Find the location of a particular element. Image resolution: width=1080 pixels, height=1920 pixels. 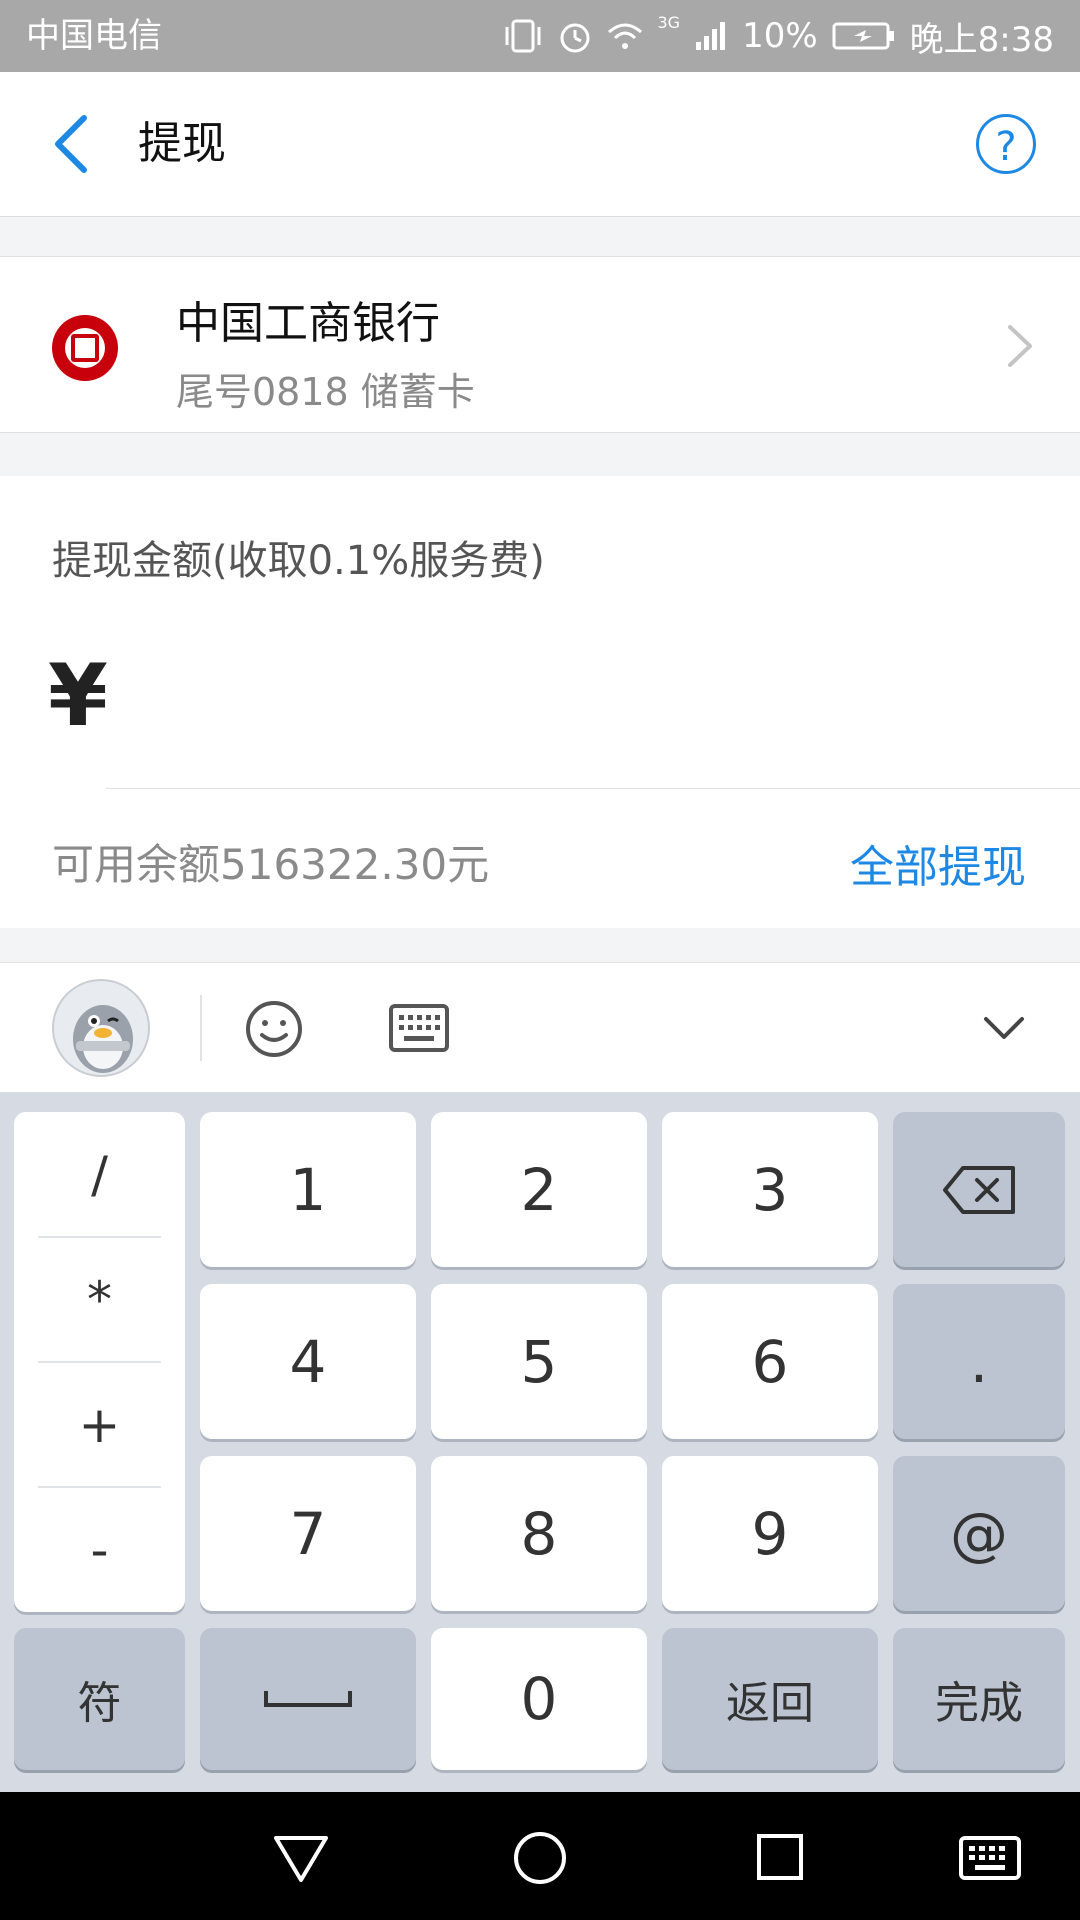

key-asterisk: * is located at coordinates (99, 1299).